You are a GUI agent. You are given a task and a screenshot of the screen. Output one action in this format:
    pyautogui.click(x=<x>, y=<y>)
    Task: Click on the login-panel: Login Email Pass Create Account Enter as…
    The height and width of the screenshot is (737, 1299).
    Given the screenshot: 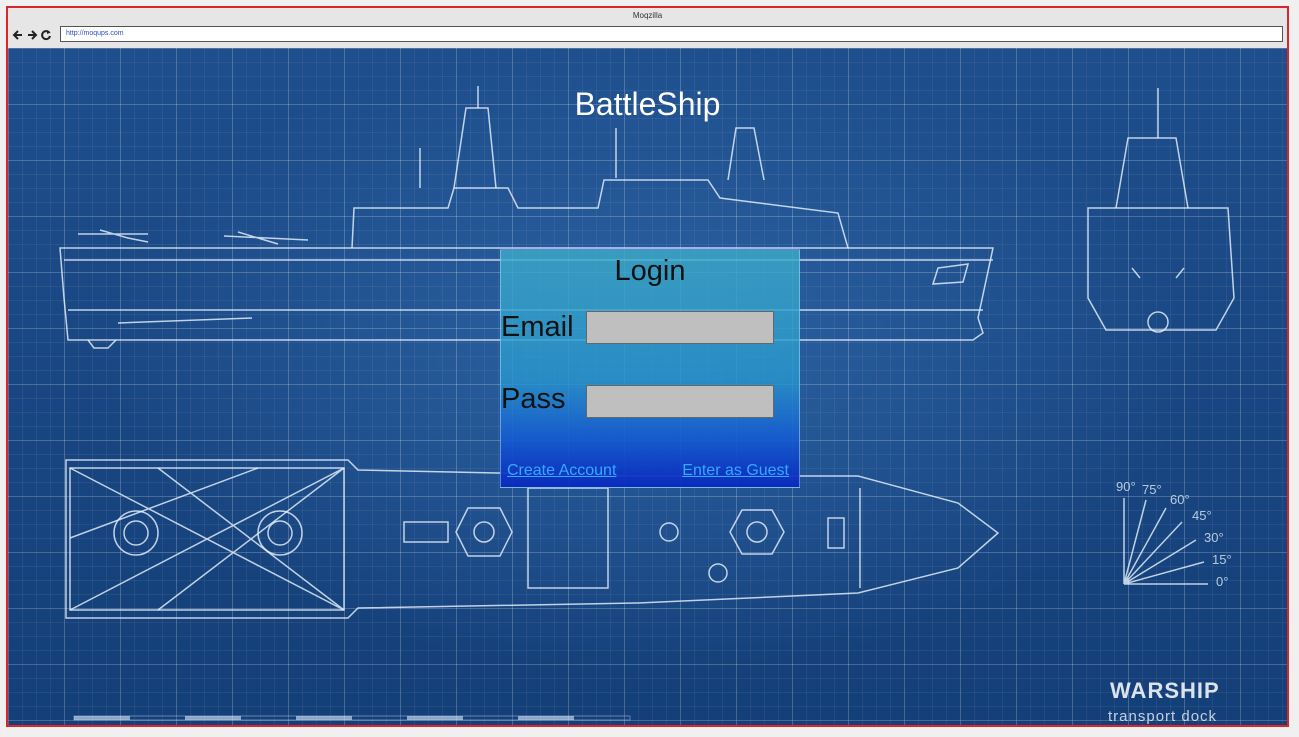 What is the action you would take?
    pyautogui.click(x=650, y=368)
    